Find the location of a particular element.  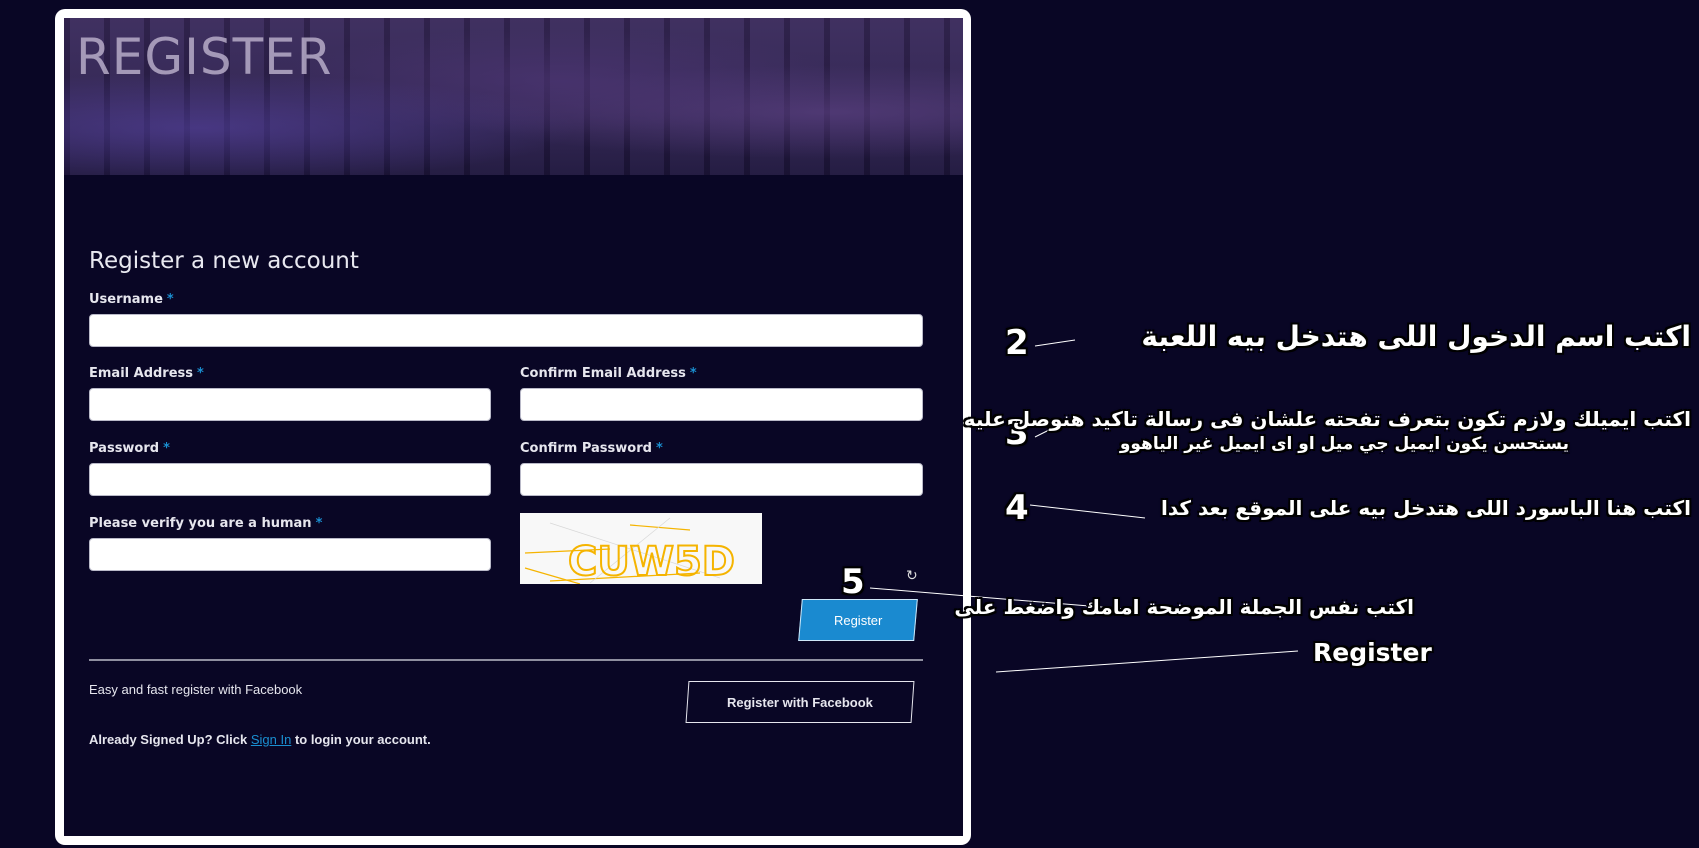

confirm-password-input is located at coordinates (721, 479).